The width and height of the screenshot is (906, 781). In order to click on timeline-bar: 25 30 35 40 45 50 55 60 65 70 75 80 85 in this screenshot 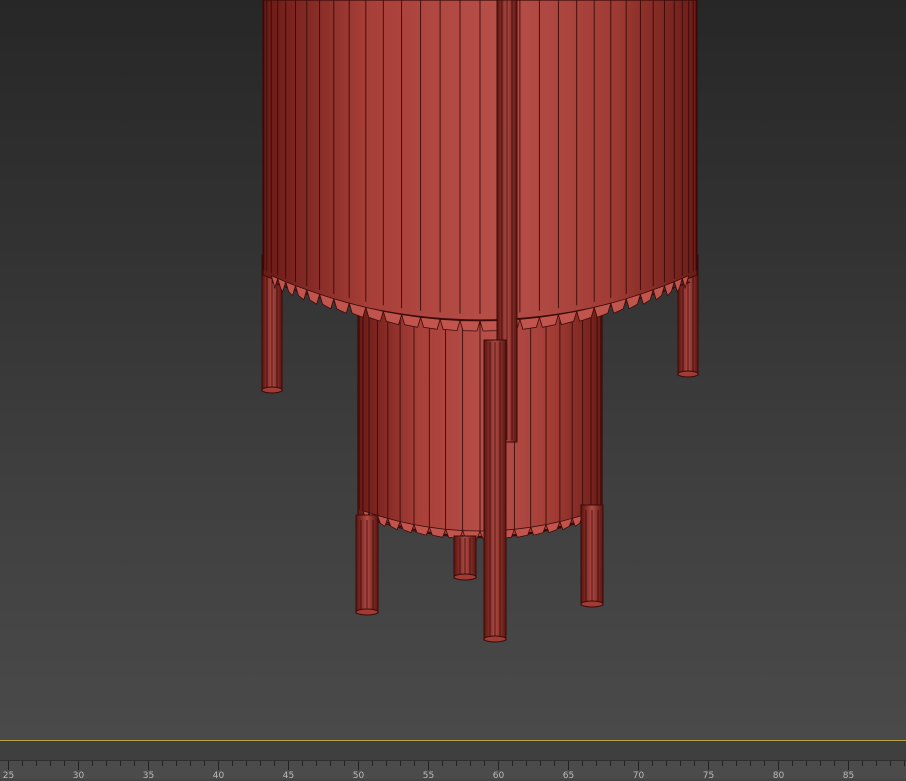, I will do `click(453, 760)`.